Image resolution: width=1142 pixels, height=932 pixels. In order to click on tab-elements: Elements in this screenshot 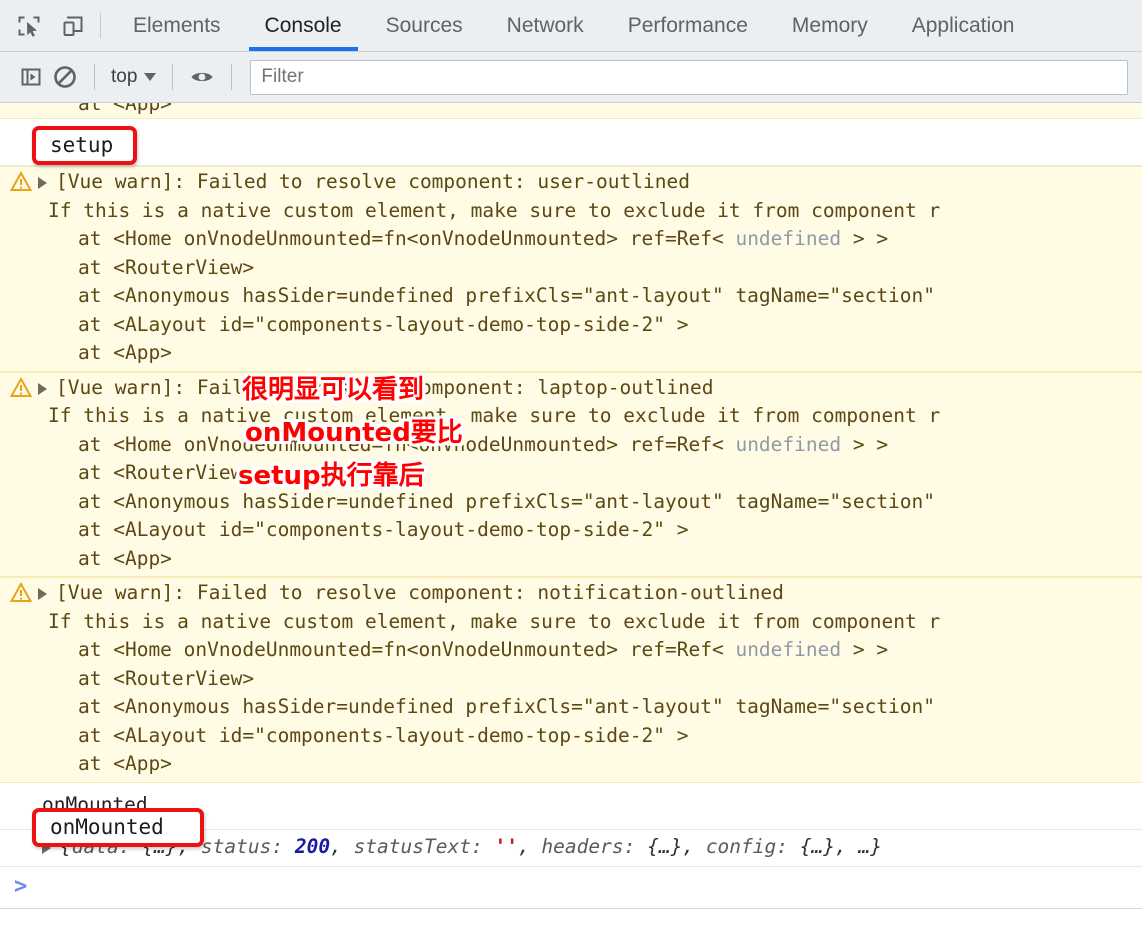, I will do `click(177, 25)`.